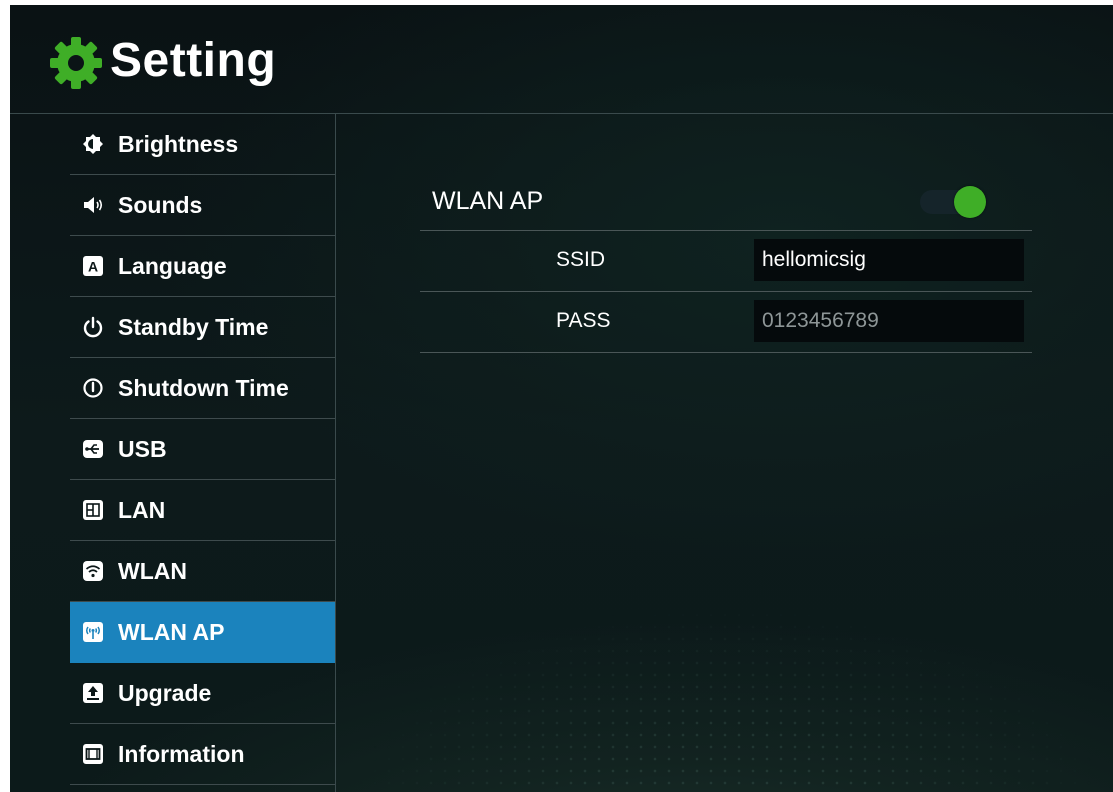 The width and height of the screenshot is (1113, 792). What do you see at coordinates (726, 261) in the screenshot?
I see `ssid-row: SSID` at bounding box center [726, 261].